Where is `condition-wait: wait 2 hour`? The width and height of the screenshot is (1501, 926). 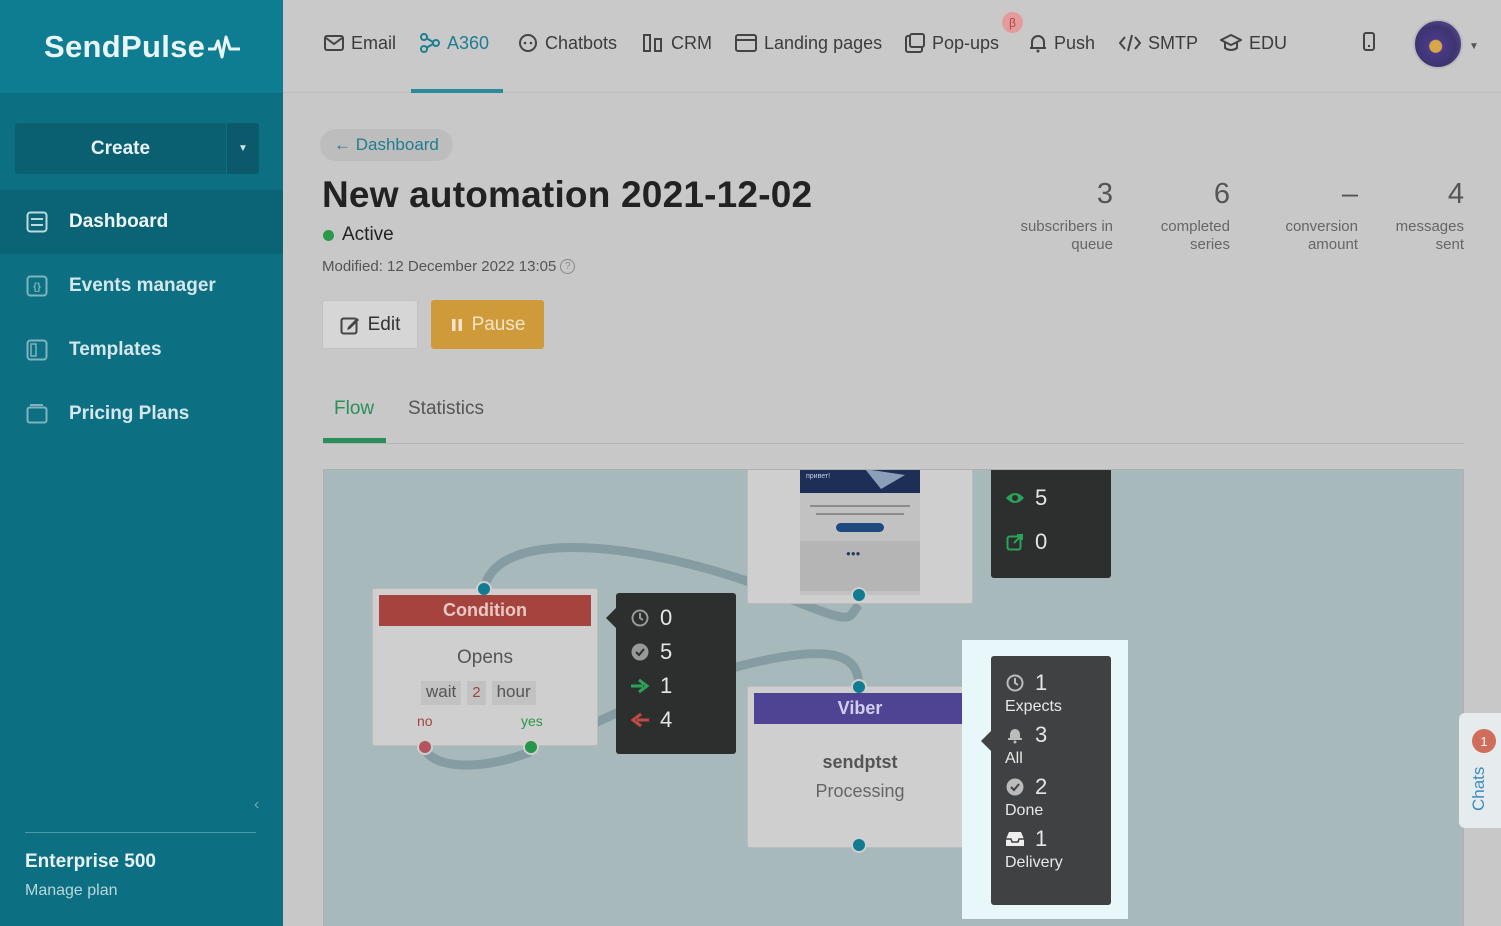
condition-wait: wait 2 hour is located at coordinates (478, 693).